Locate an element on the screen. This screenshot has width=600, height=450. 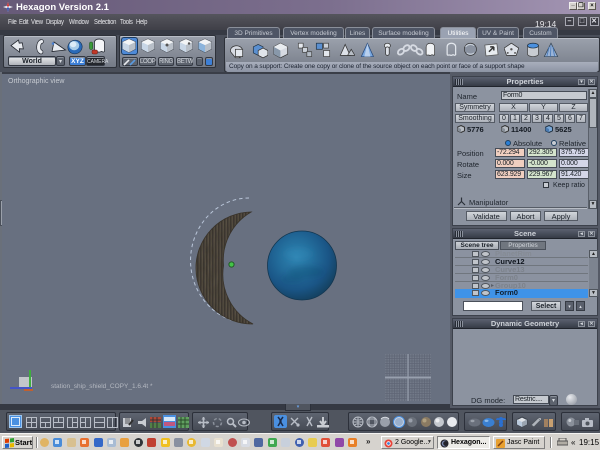
svg-text:station_ship_shield_COPY_1.6.4: station_ship_shield_COPY_1.6.4t * is located at coordinates (102, 386).